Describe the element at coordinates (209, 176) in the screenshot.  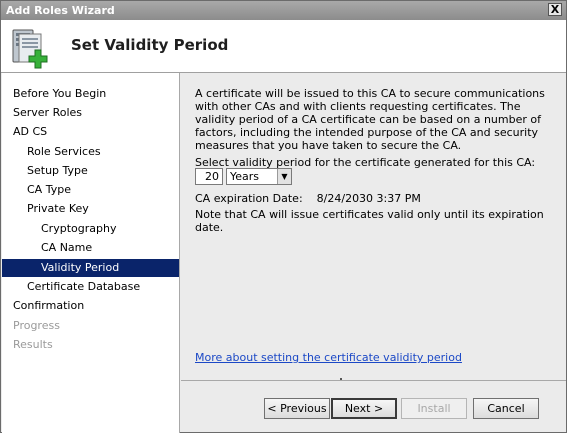
I see `validity-period-input: 20` at that location.